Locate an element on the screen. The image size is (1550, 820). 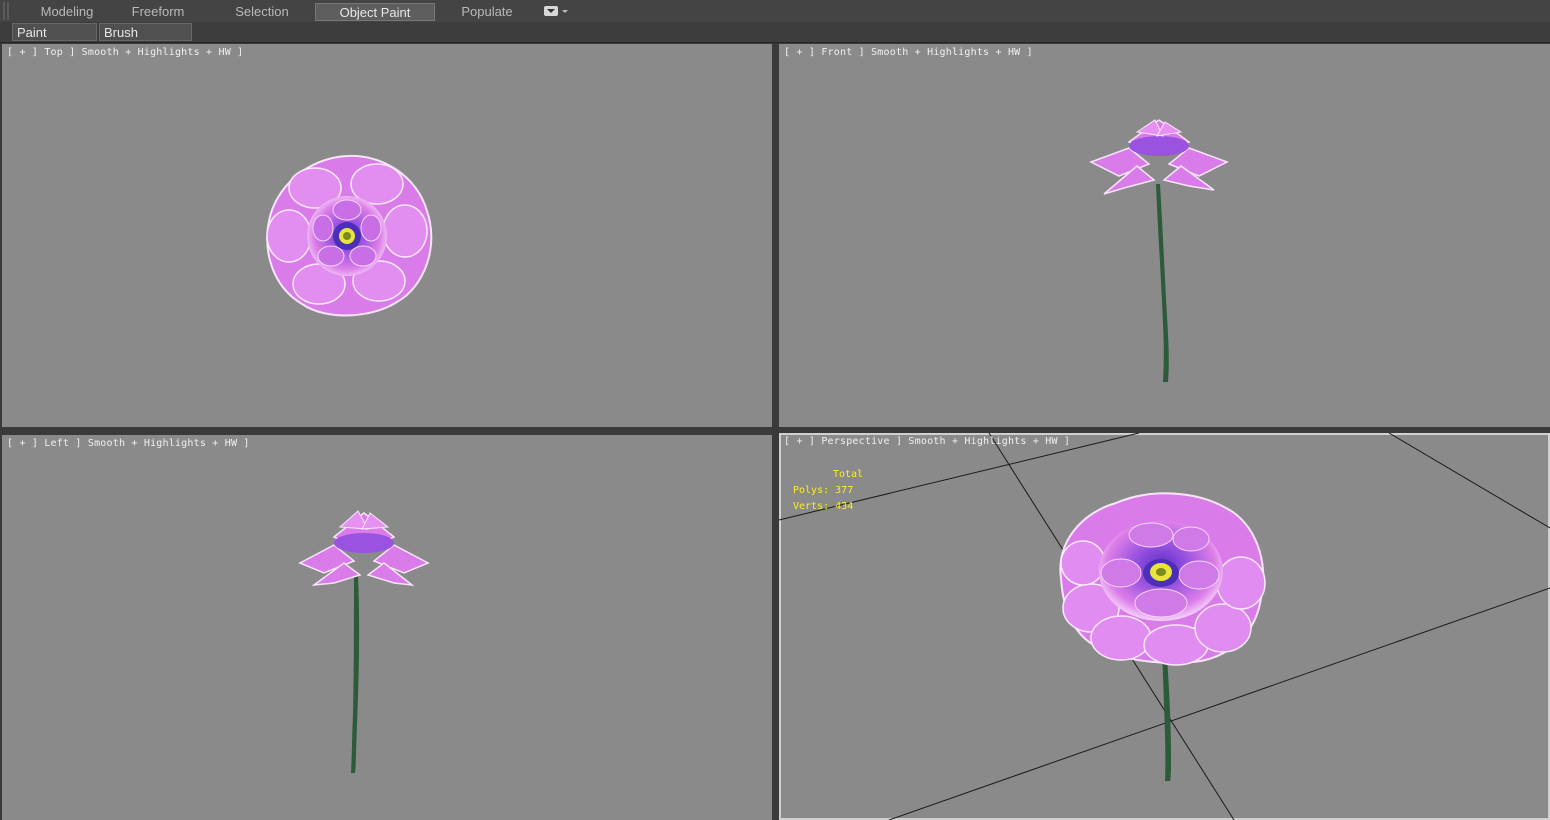
tab-freeform: Freeform is located at coordinates (158, 12).